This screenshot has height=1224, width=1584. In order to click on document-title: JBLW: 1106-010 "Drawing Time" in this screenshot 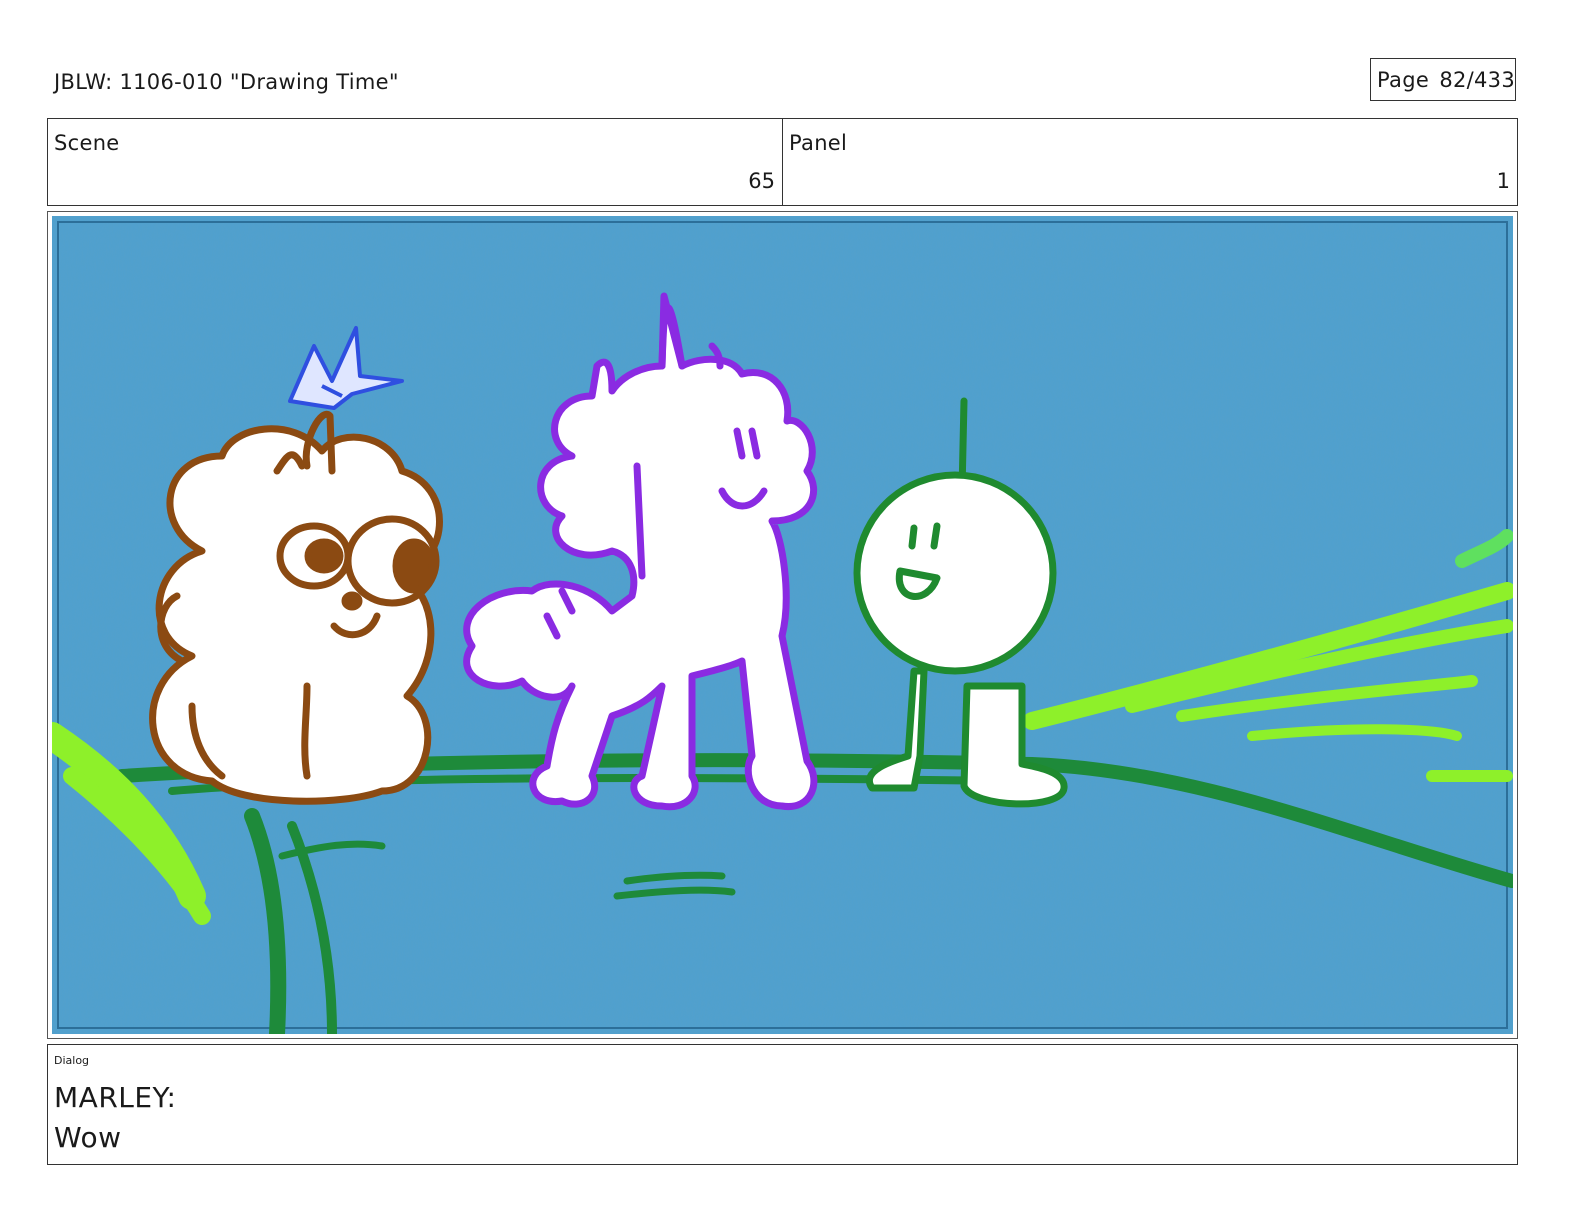, I will do `click(226, 82)`.